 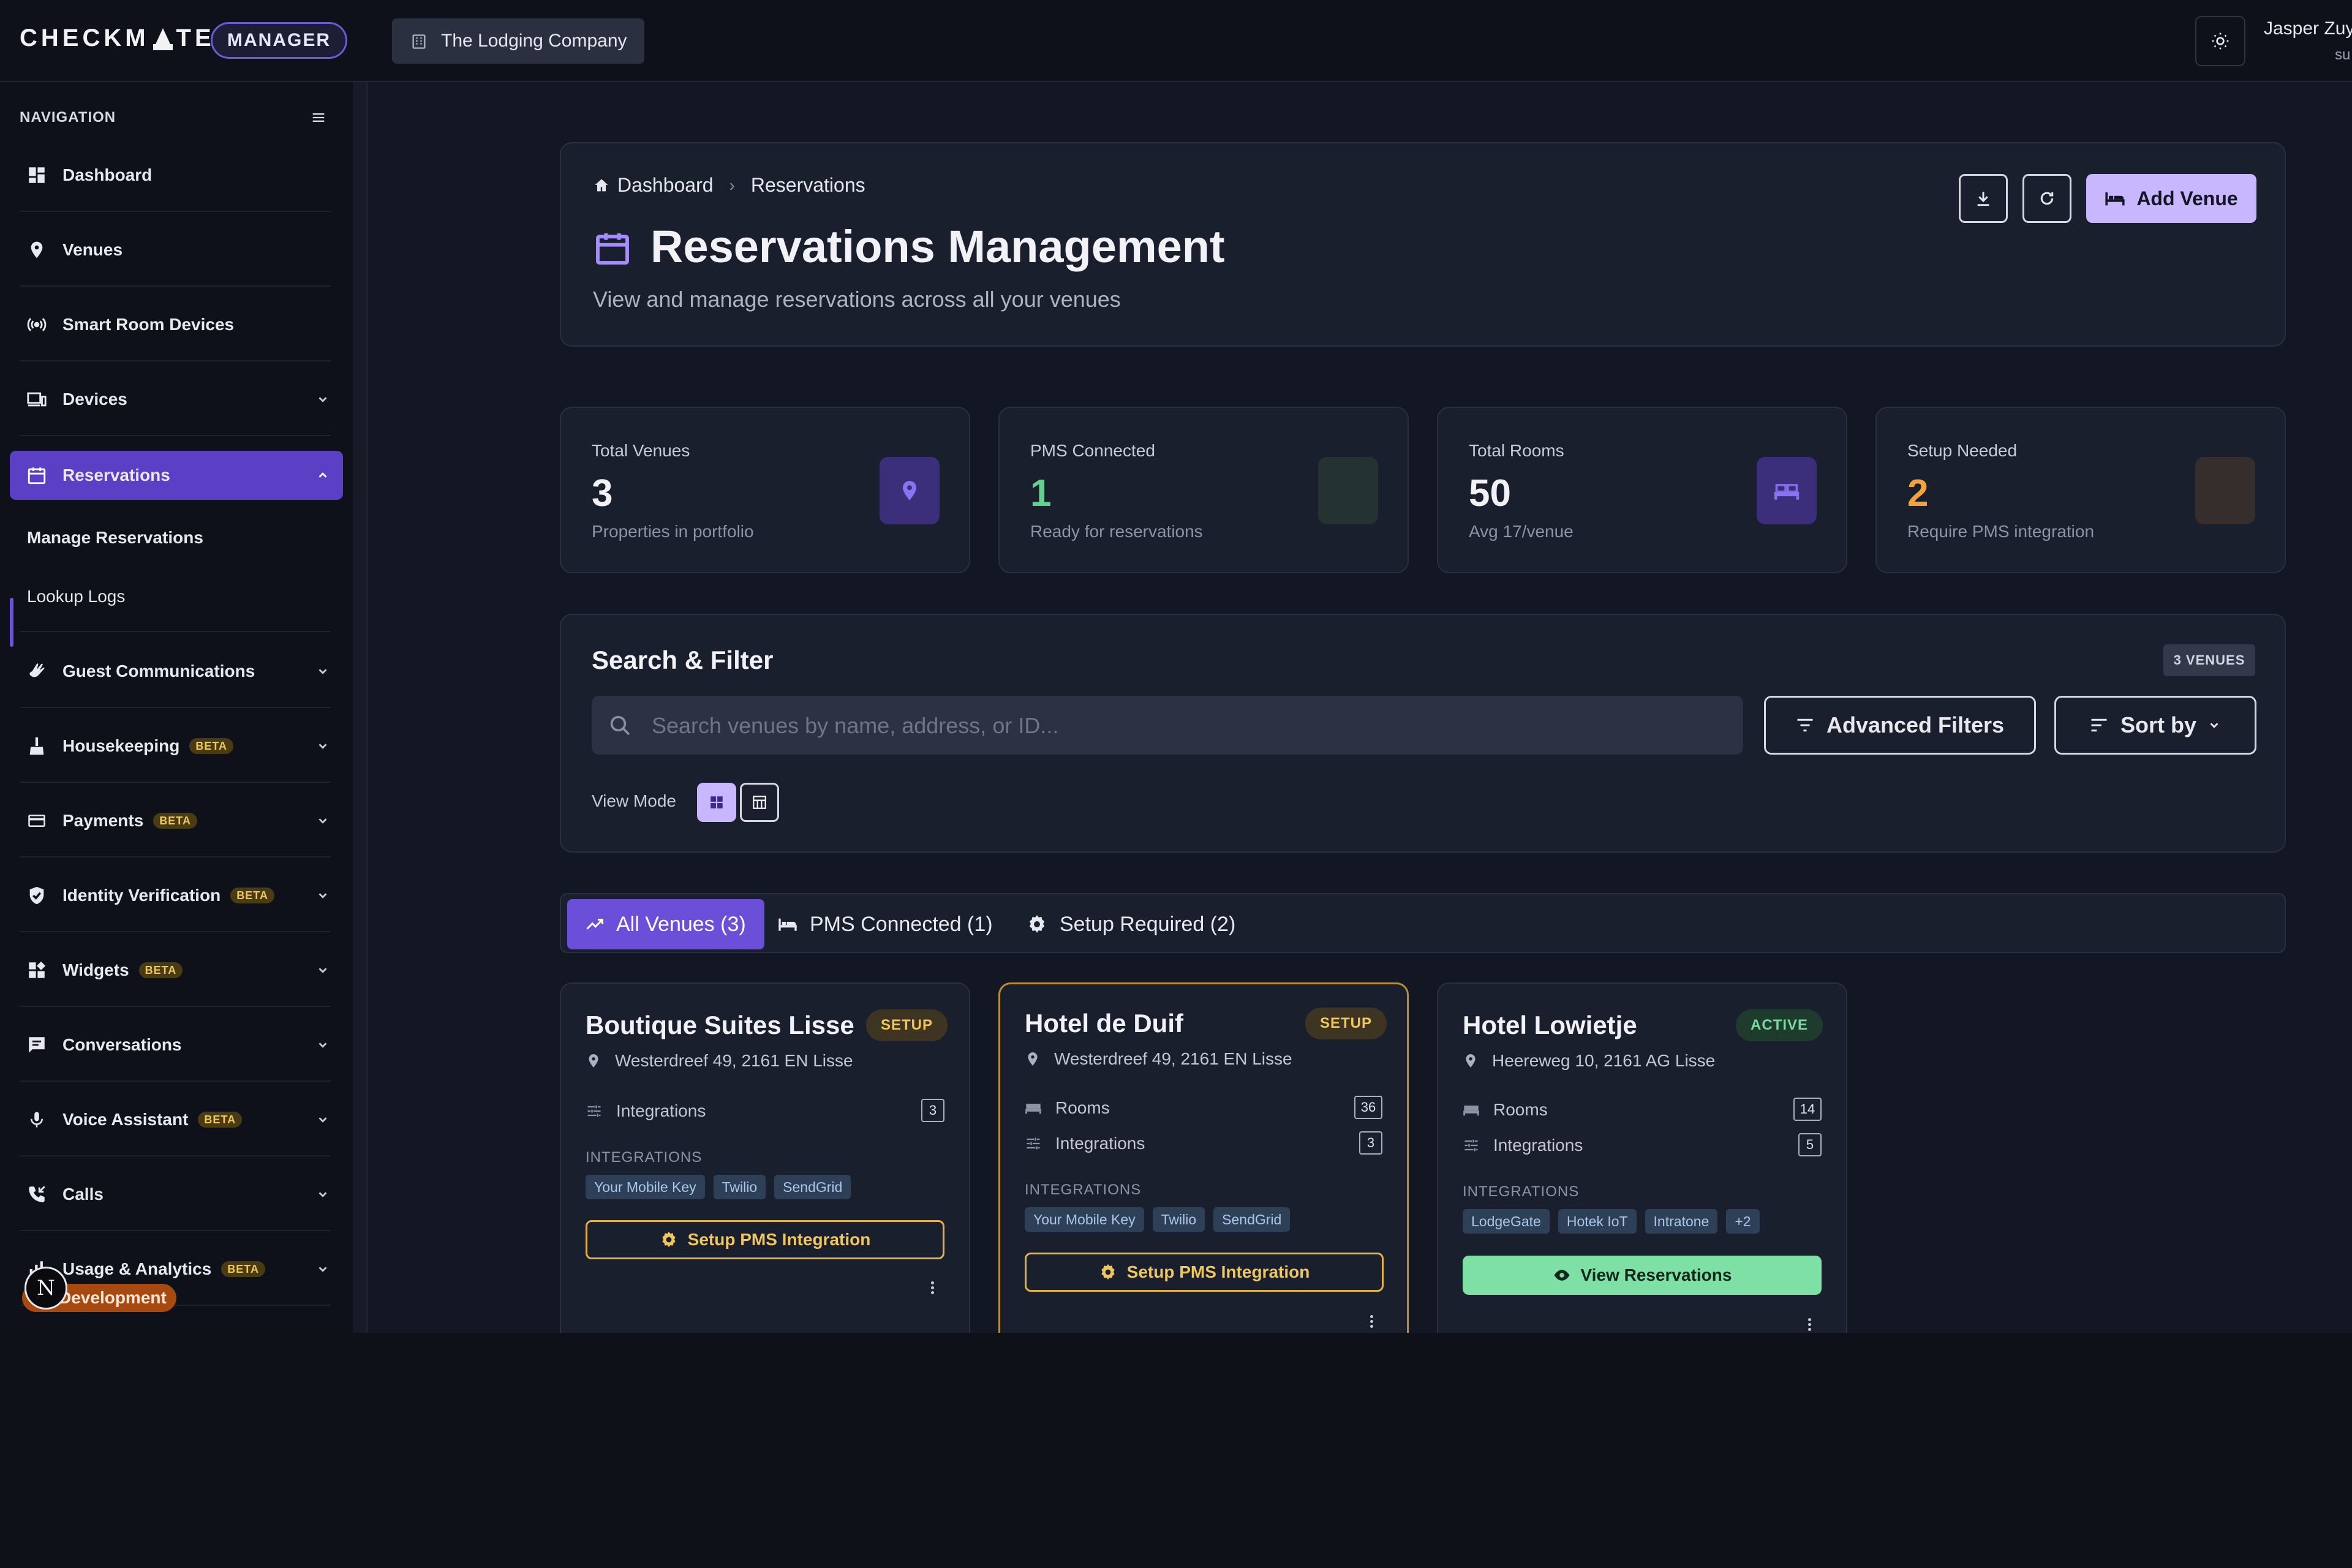 What do you see at coordinates (177, 1044) in the screenshot?
I see `sidebar-item-conversations: Conversations` at bounding box center [177, 1044].